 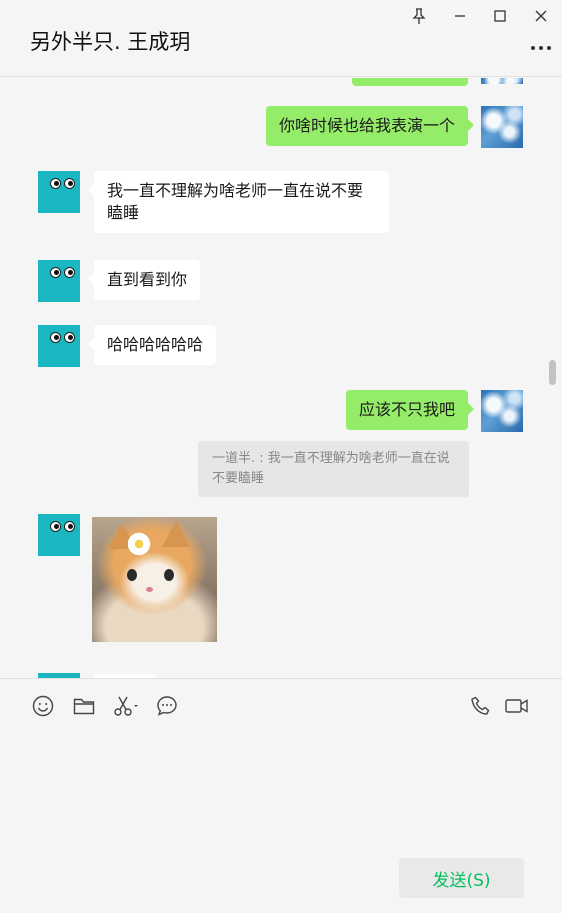 I want to click on cat-eye-left, so click(x=132, y=575).